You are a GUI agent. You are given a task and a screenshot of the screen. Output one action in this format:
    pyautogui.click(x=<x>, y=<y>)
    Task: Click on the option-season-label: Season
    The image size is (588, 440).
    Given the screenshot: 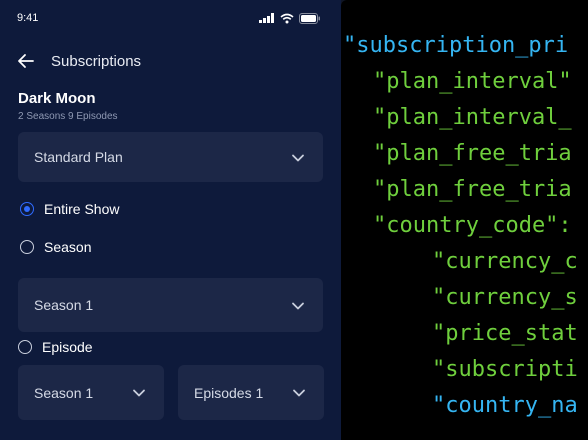 What is the action you would take?
    pyautogui.click(x=68, y=247)
    